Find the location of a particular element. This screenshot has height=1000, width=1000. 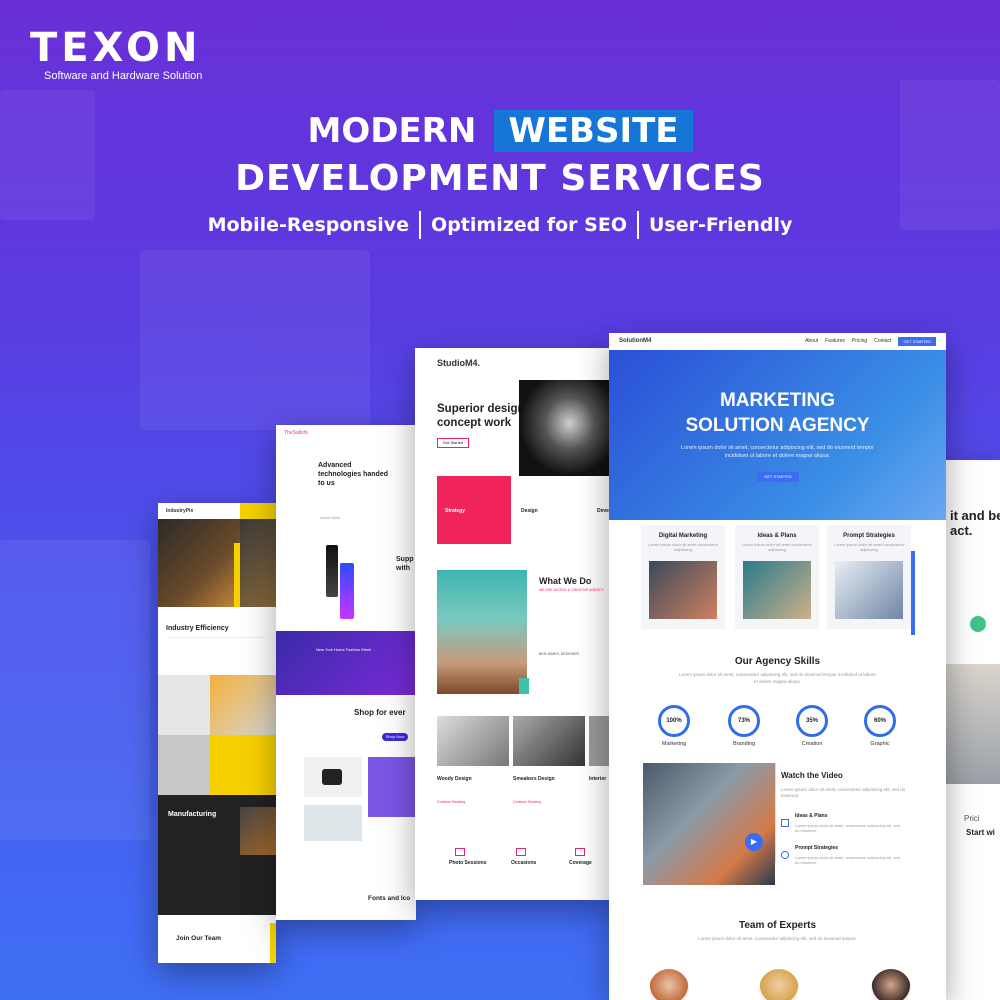

mockup-partial-site: it and be act. Prici Start wi is located at coordinates (973, 730).